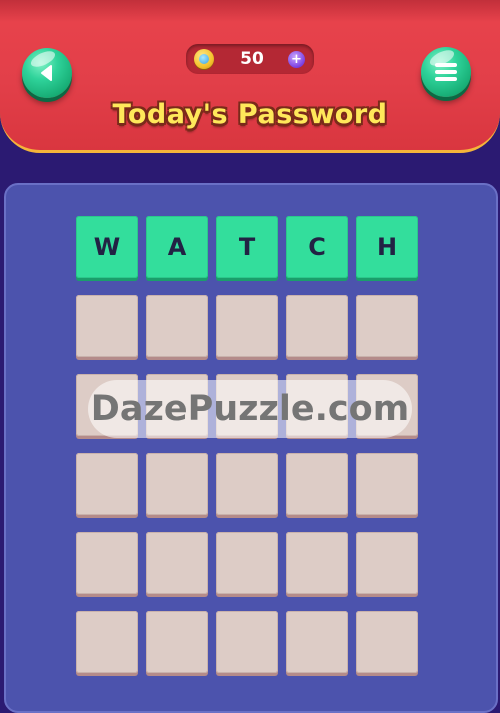 The height and width of the screenshot is (713, 500). Describe the element at coordinates (107, 247) in the screenshot. I see `letter-tile: W` at that location.